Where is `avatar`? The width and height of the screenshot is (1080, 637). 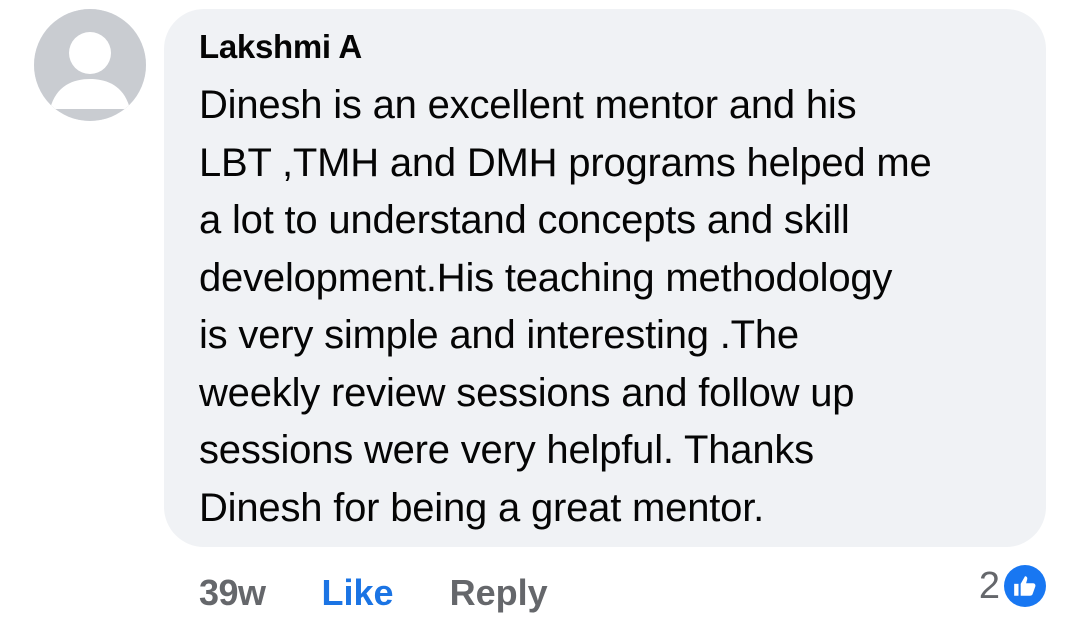 avatar is located at coordinates (90, 65).